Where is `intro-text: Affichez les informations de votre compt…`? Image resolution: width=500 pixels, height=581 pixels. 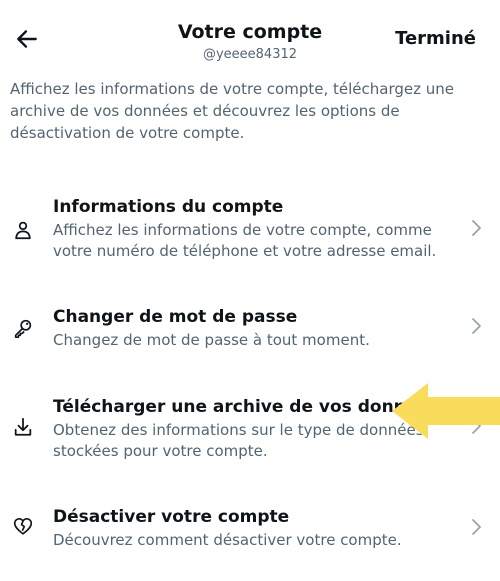 intro-text: Affichez les informations de votre compt… is located at coordinates (232, 111).